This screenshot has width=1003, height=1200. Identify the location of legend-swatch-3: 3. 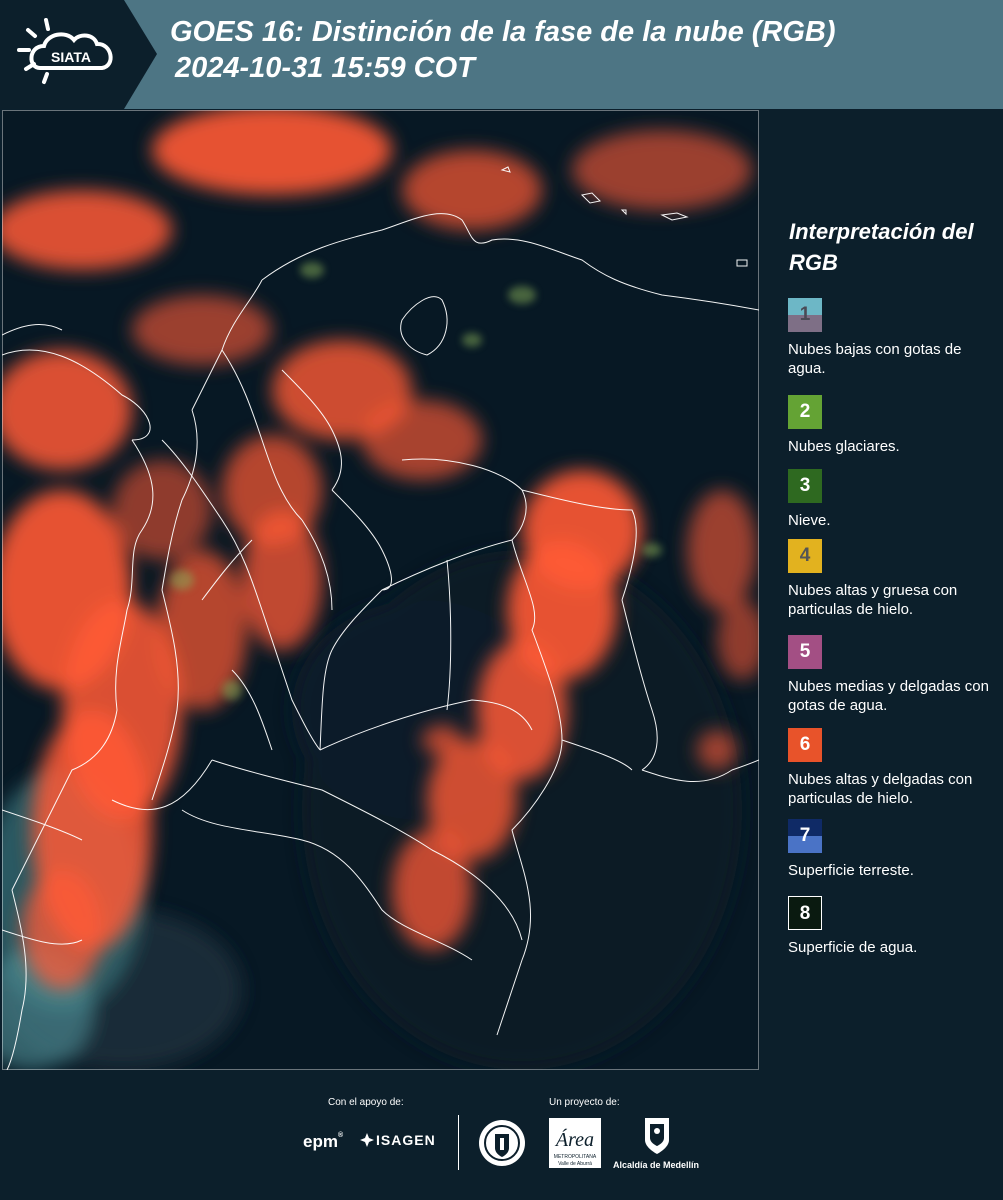
(805, 486).